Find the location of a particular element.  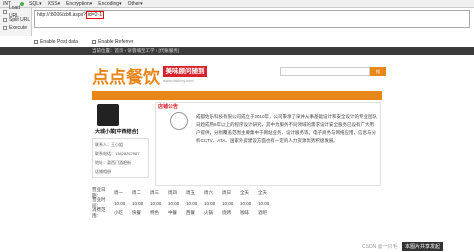

table-cell: 小吃 is located at coordinates (118, 212).